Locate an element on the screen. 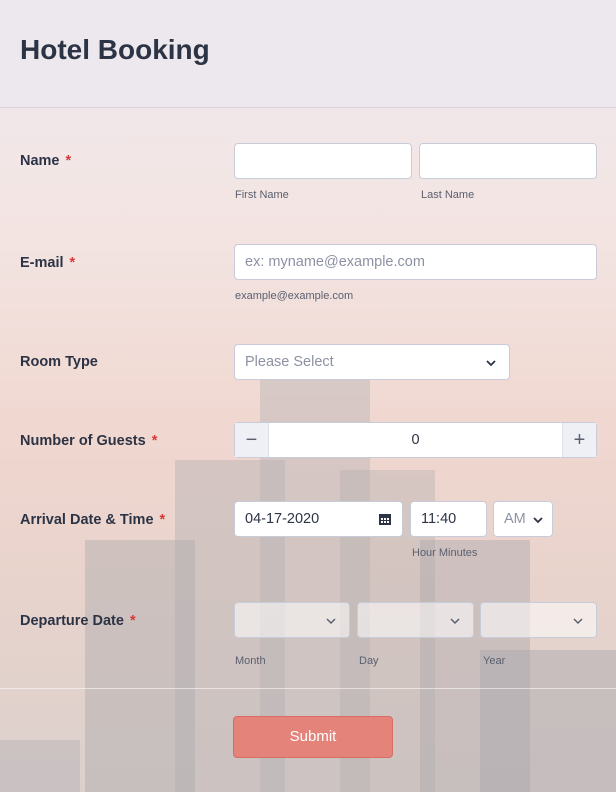  departure-label: Departure Date * is located at coordinates (78, 621).